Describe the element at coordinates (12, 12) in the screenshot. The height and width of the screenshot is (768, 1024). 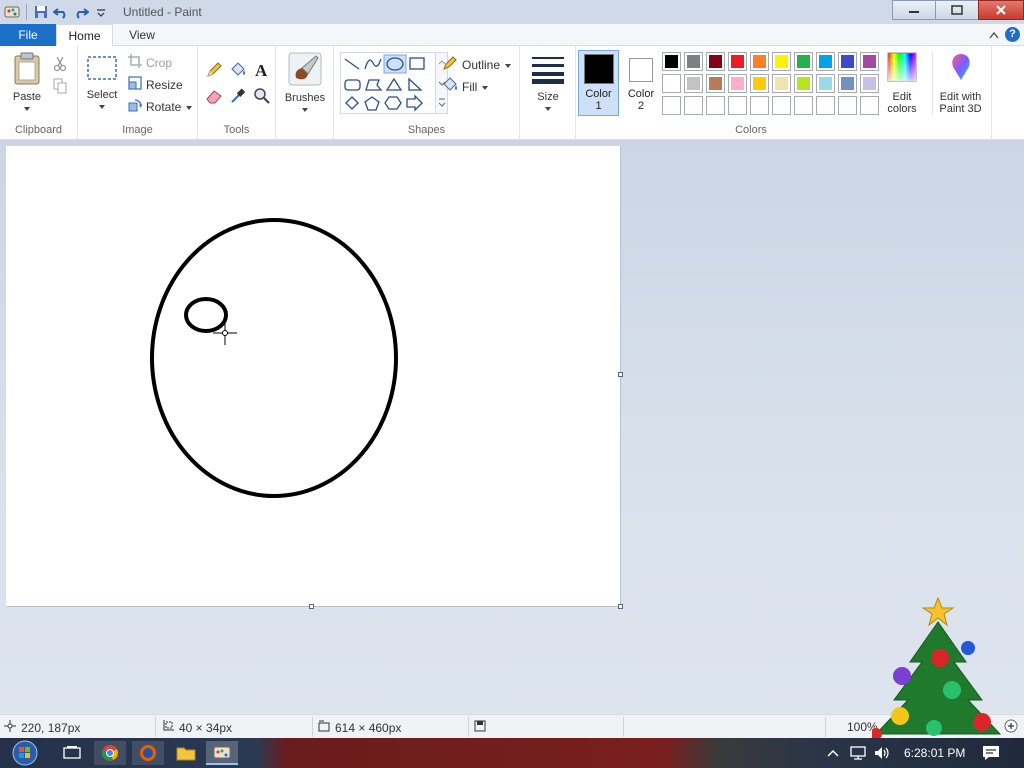
I see `paint-app-icon` at that location.